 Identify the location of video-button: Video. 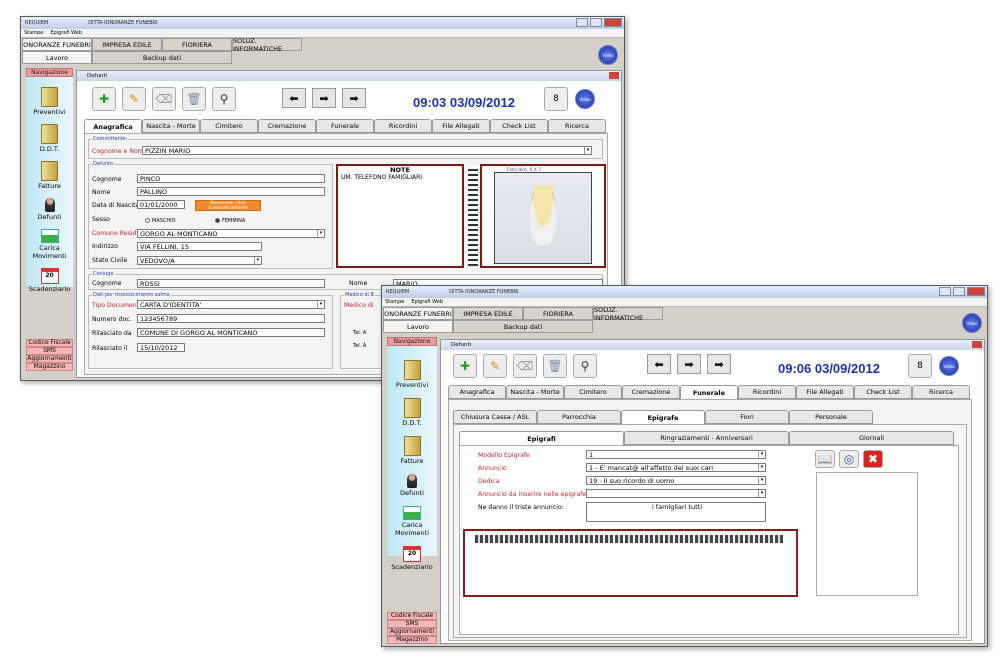
(972, 323).